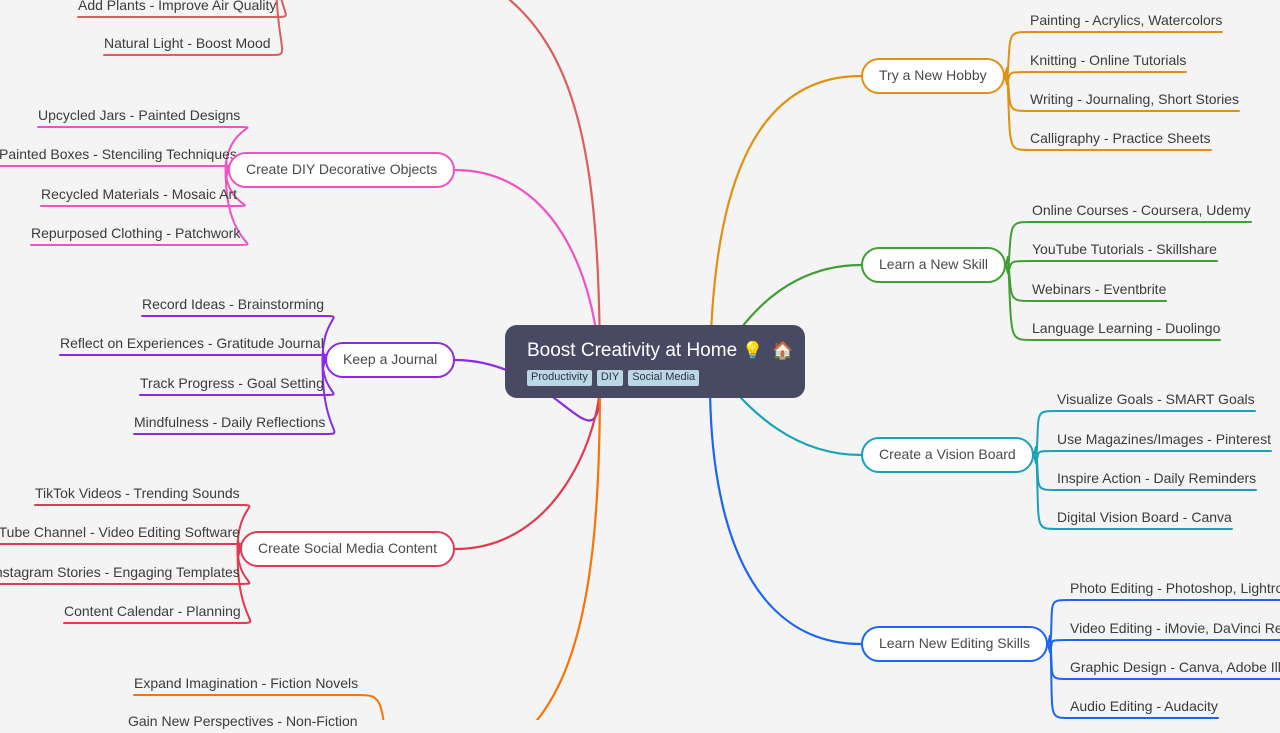 Image resolution: width=1280 pixels, height=733 pixels. I want to click on leaf-node-label: Use Magazines/Images - Pinterest, so click(1164, 439).